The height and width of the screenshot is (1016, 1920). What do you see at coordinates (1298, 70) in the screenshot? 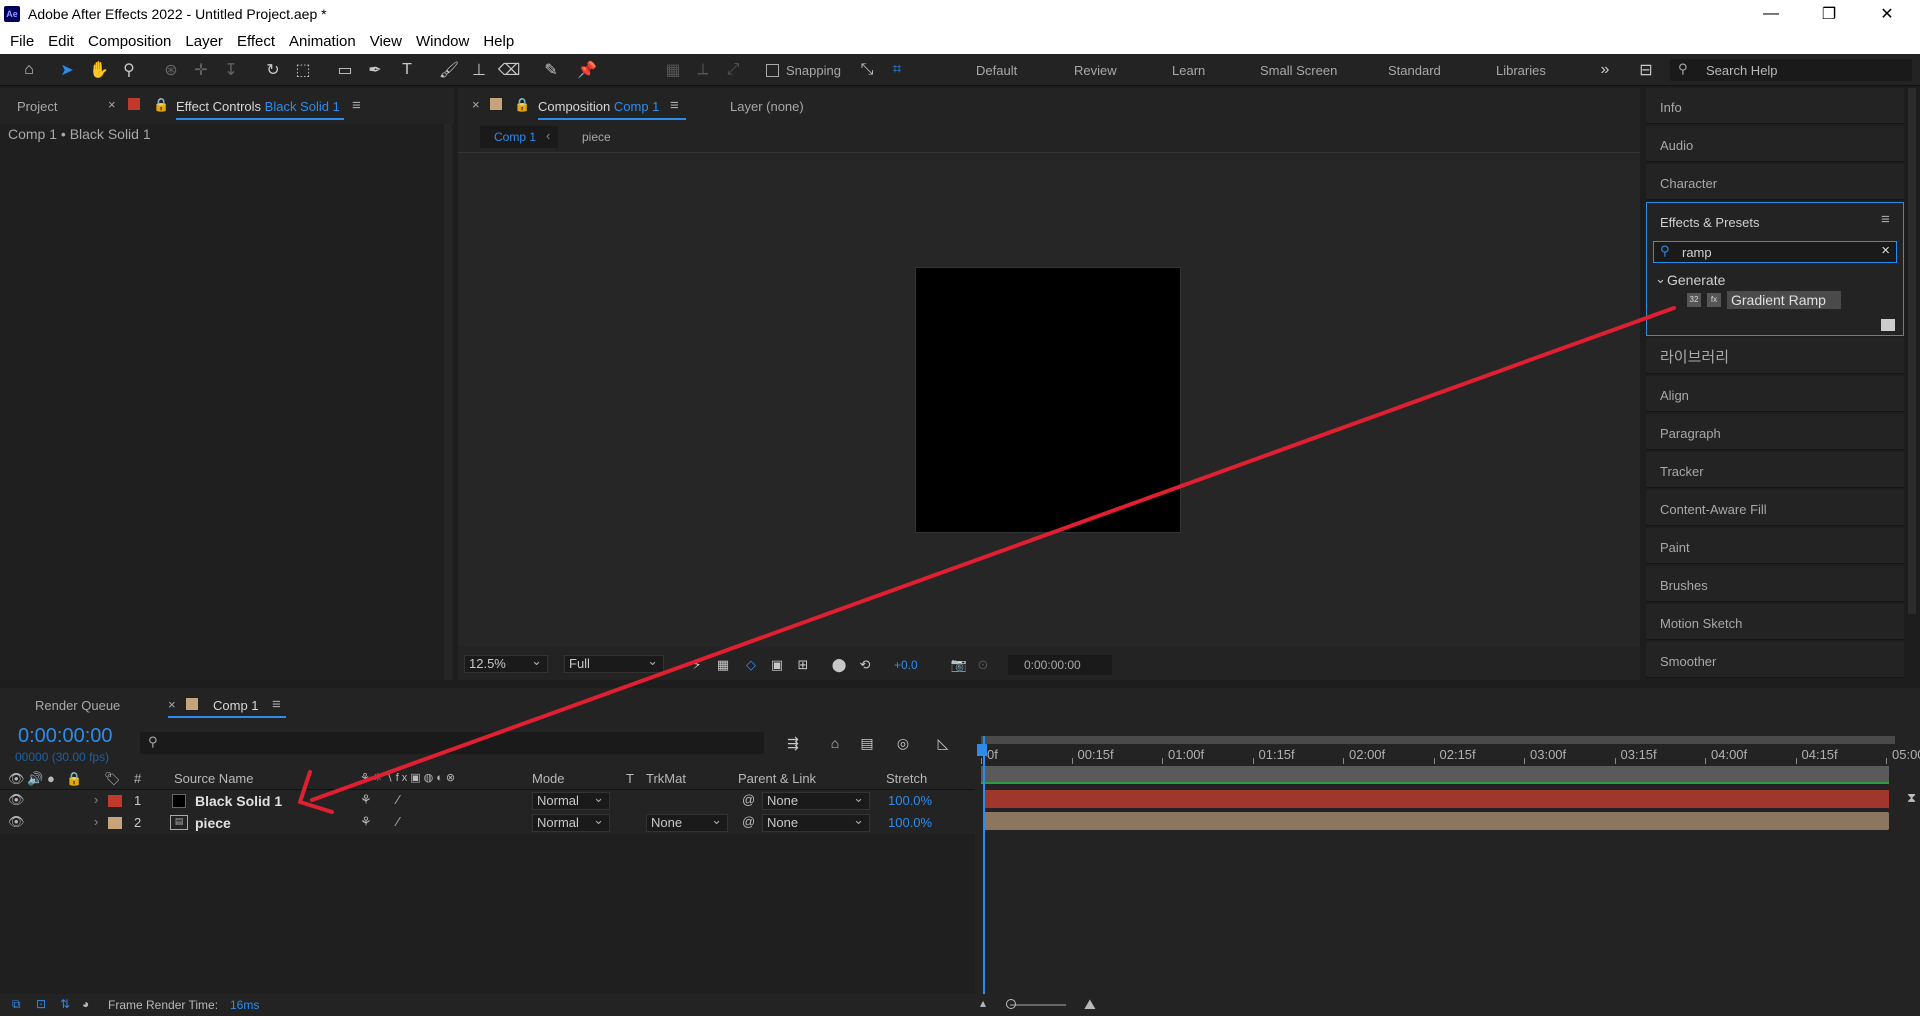
I see `workspace-small-screen: Small Screen` at bounding box center [1298, 70].